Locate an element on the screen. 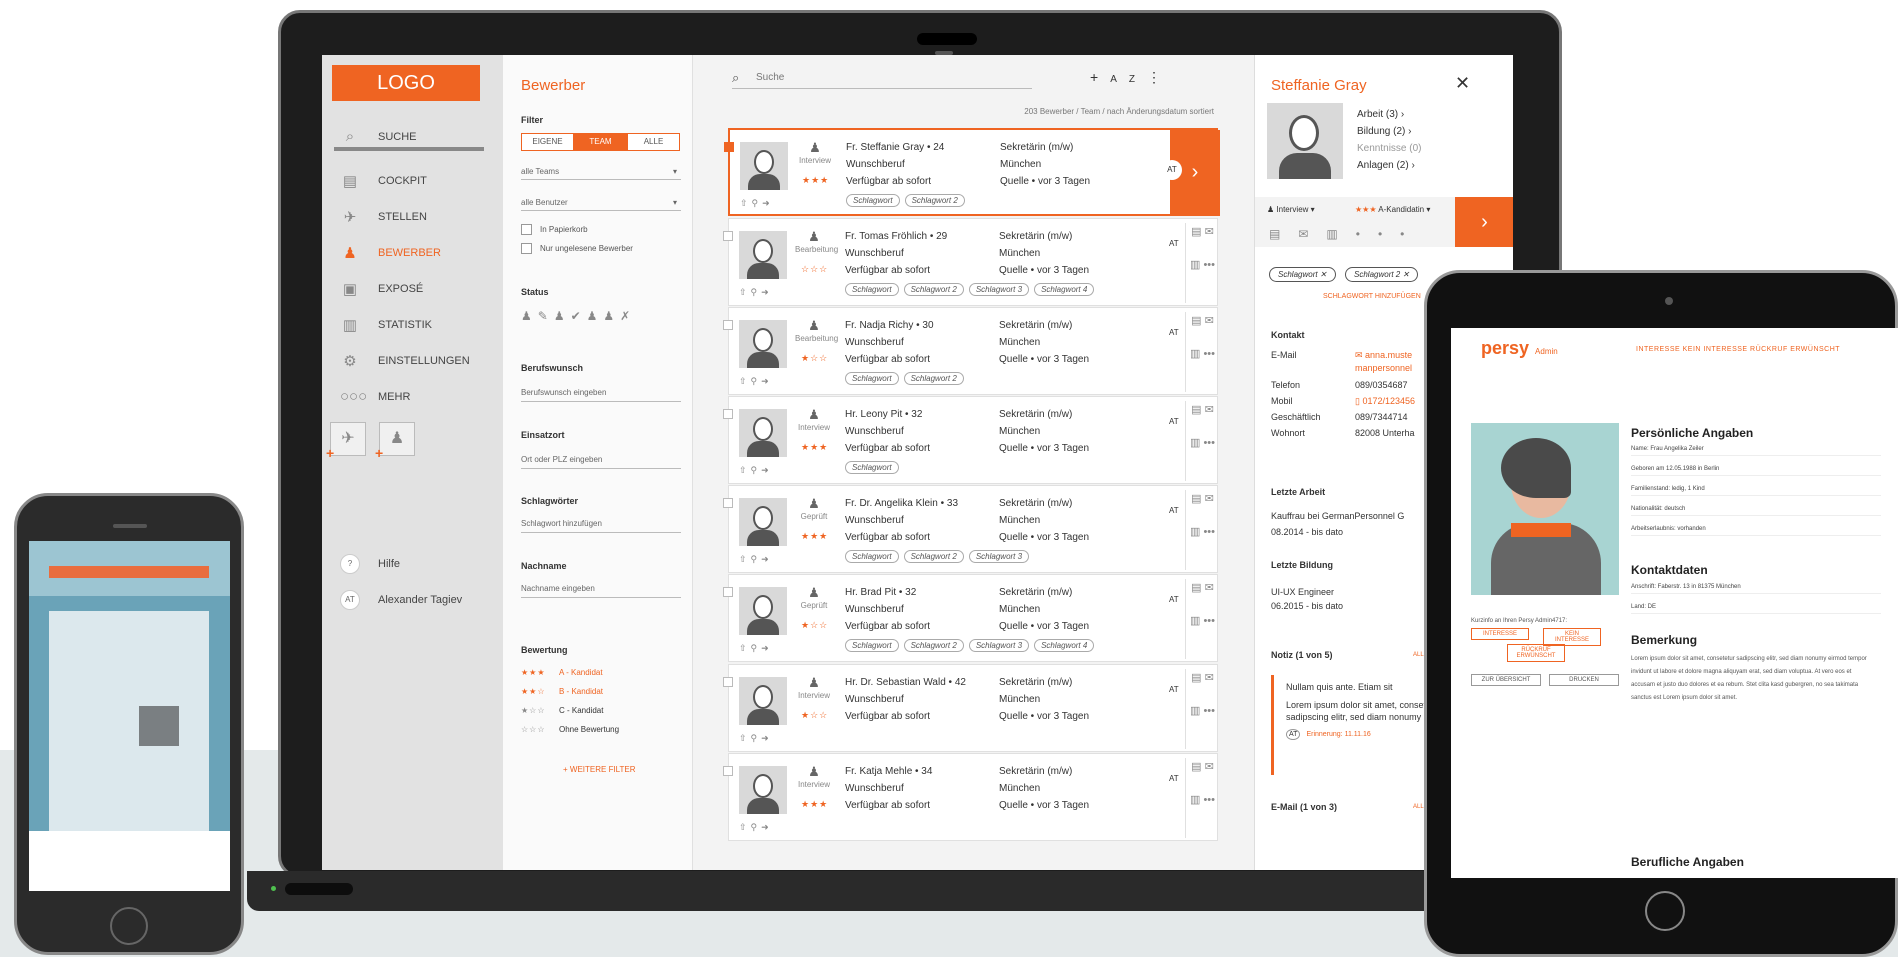 The image size is (1898, 957). tag-chip: Schlagwort 3 is located at coordinates (999, 645).